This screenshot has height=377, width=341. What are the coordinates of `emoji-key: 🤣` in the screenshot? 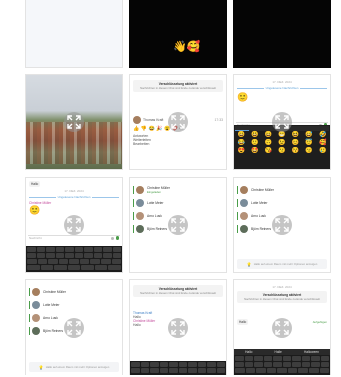 It's located at (322, 135).